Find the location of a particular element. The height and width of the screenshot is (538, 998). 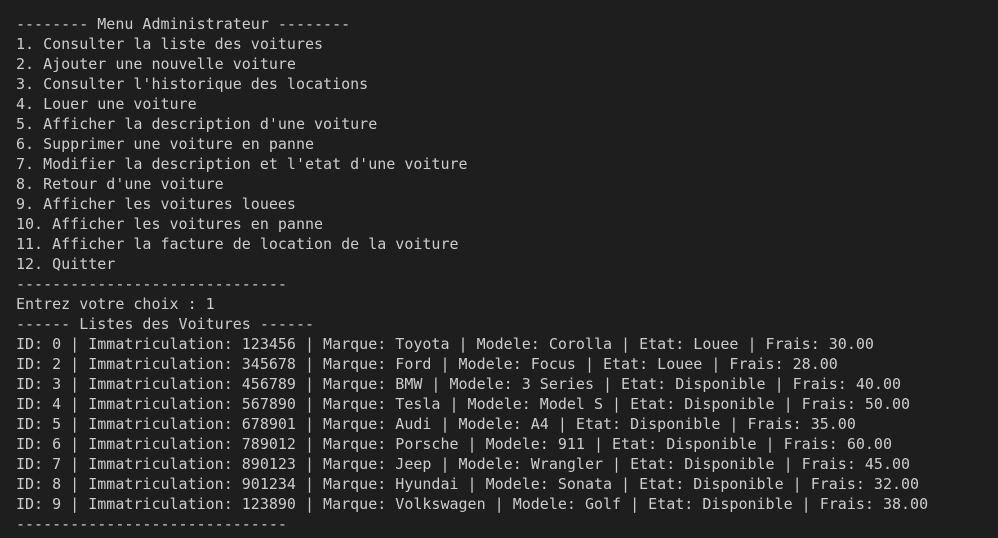

menu-item-12: 12. Quitter is located at coordinates (66, 264).